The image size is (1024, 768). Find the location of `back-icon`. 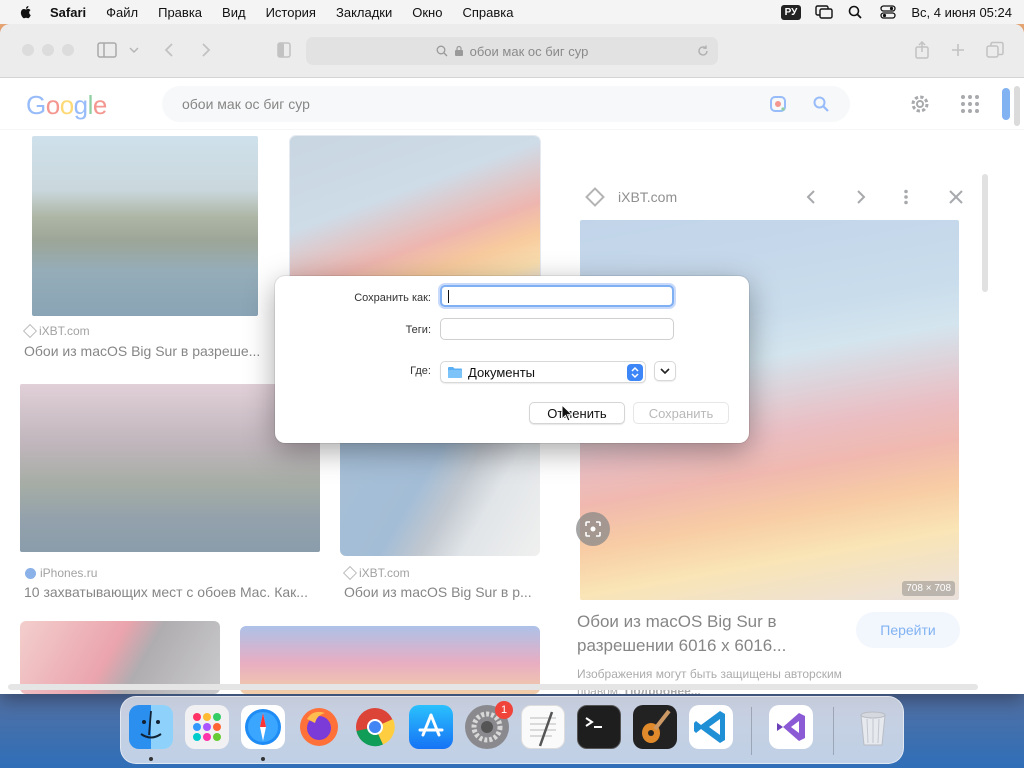

back-icon is located at coordinates (170, 50).